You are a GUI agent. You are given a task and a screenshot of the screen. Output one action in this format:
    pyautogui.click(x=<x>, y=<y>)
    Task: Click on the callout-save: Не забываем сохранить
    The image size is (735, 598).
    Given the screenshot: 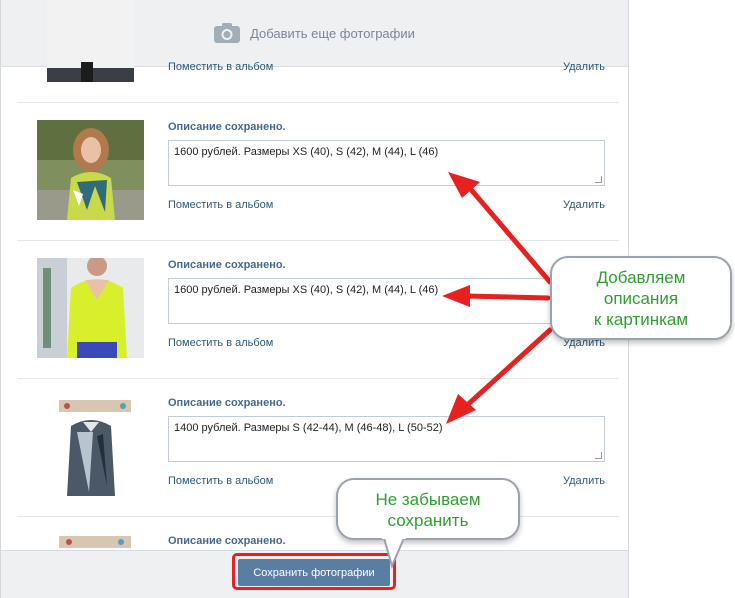 What is the action you would take?
    pyautogui.click(x=428, y=509)
    